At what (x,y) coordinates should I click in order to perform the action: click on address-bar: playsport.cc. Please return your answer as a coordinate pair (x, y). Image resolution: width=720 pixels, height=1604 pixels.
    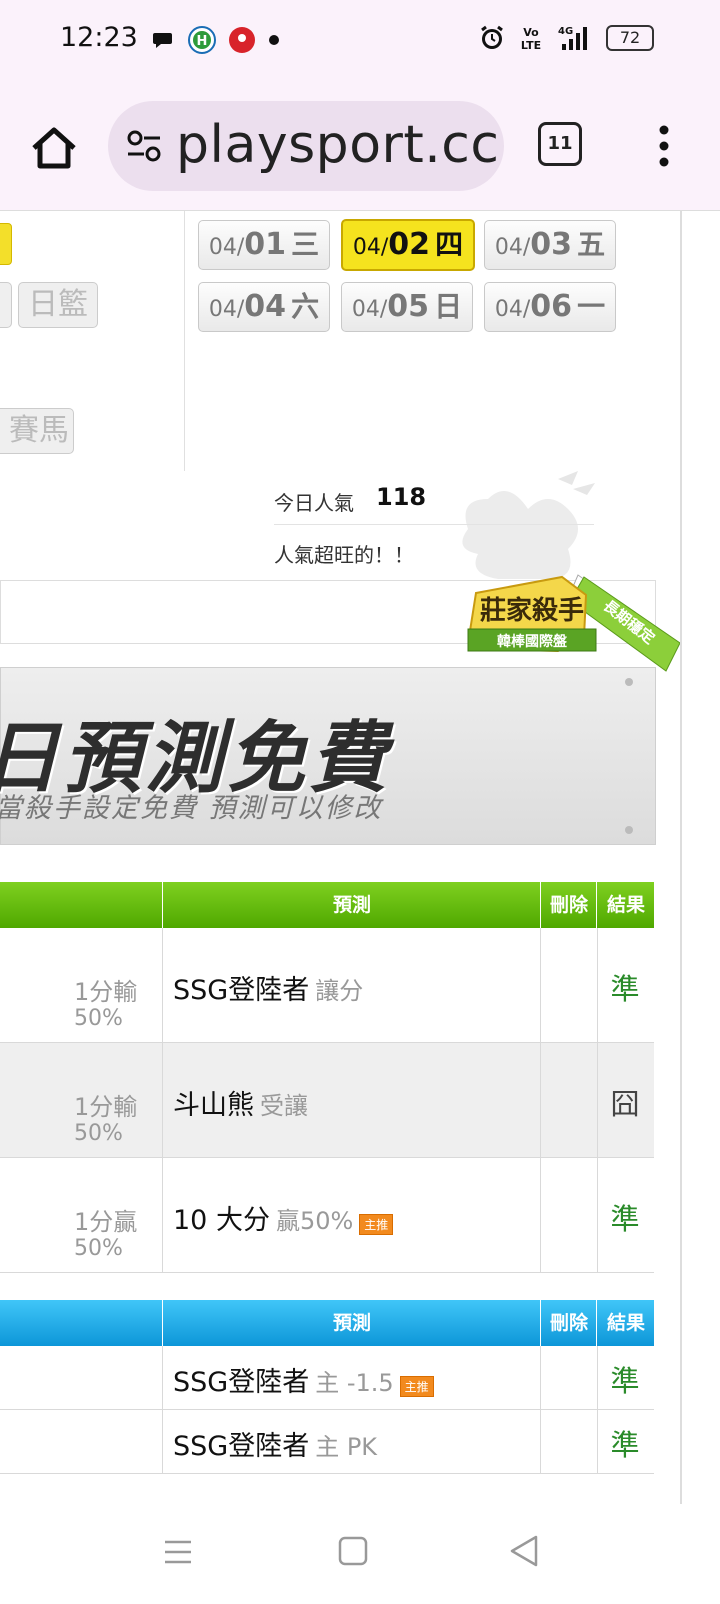
    Looking at the image, I should click on (306, 146).